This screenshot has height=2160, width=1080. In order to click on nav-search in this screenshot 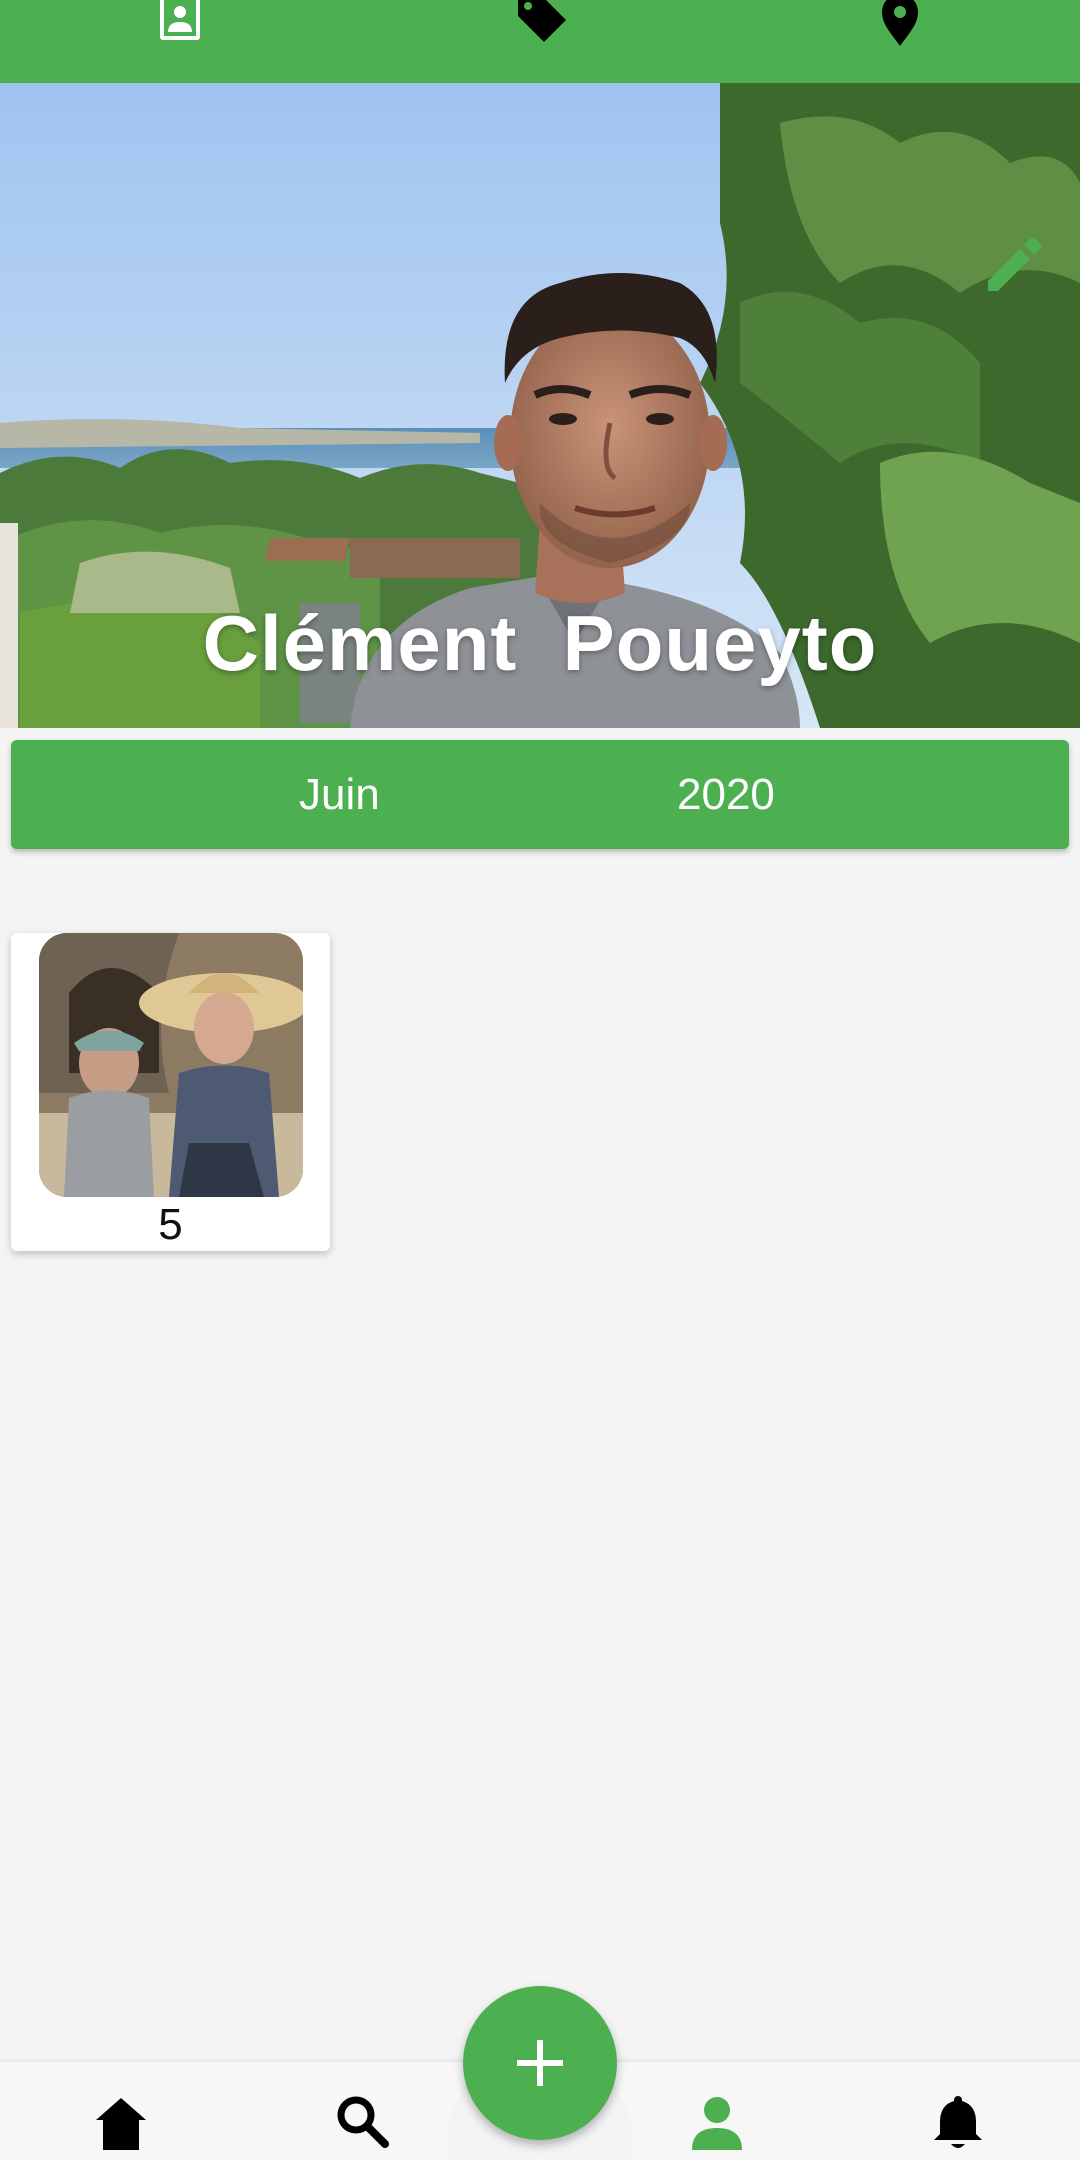, I will do `click(362, 2126)`.